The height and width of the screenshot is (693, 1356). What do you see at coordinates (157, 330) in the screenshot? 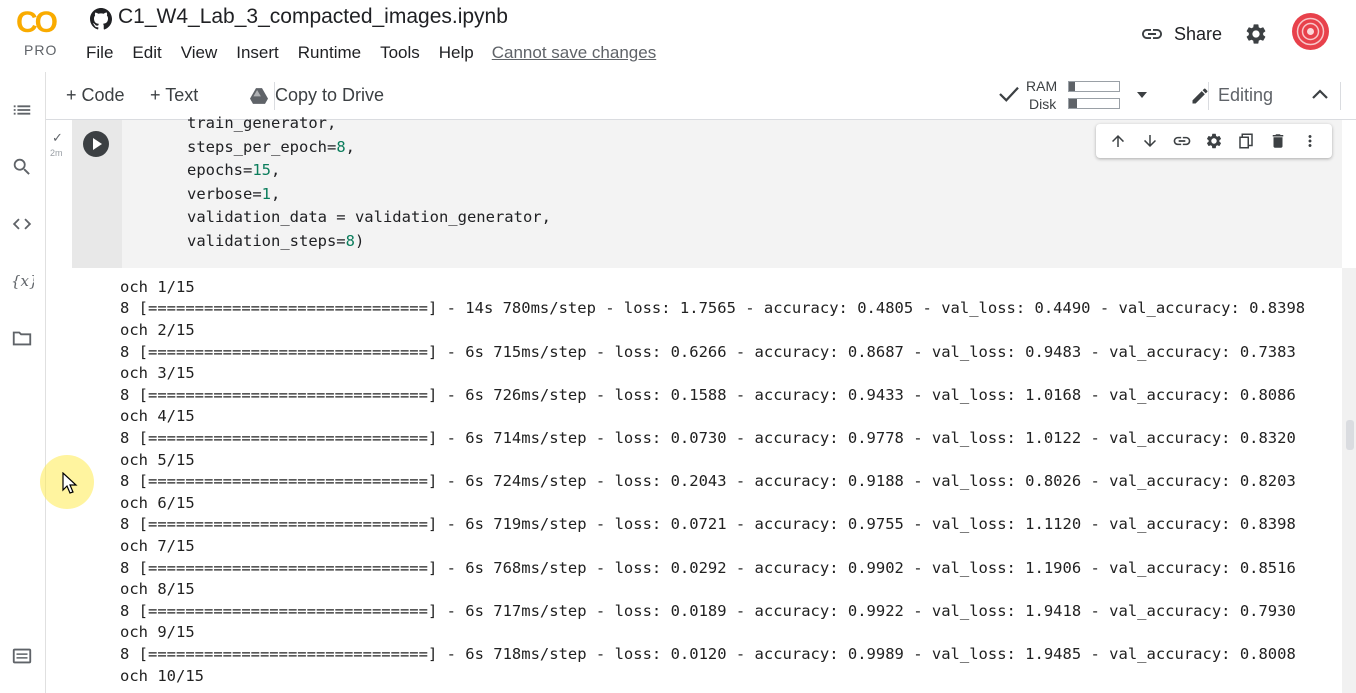
I see `output-line: och 2/15` at bounding box center [157, 330].